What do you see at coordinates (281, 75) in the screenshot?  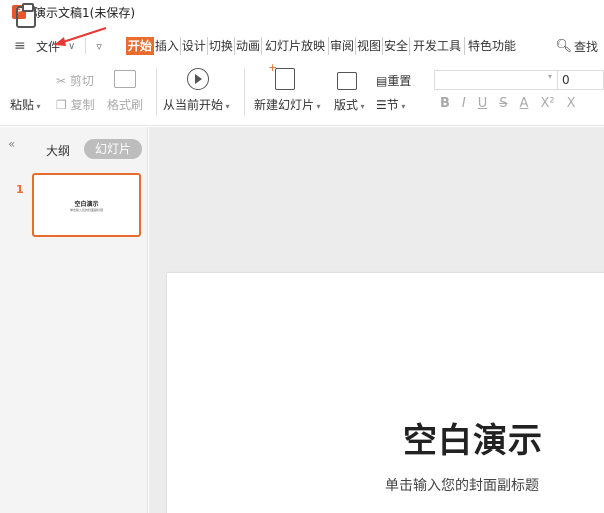 I see `new-slide-icon` at bounding box center [281, 75].